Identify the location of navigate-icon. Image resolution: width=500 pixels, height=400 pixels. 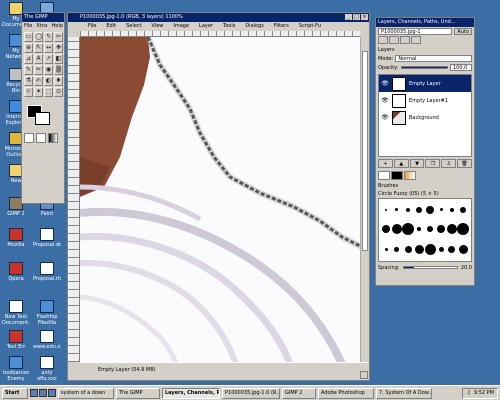
(364, 375).